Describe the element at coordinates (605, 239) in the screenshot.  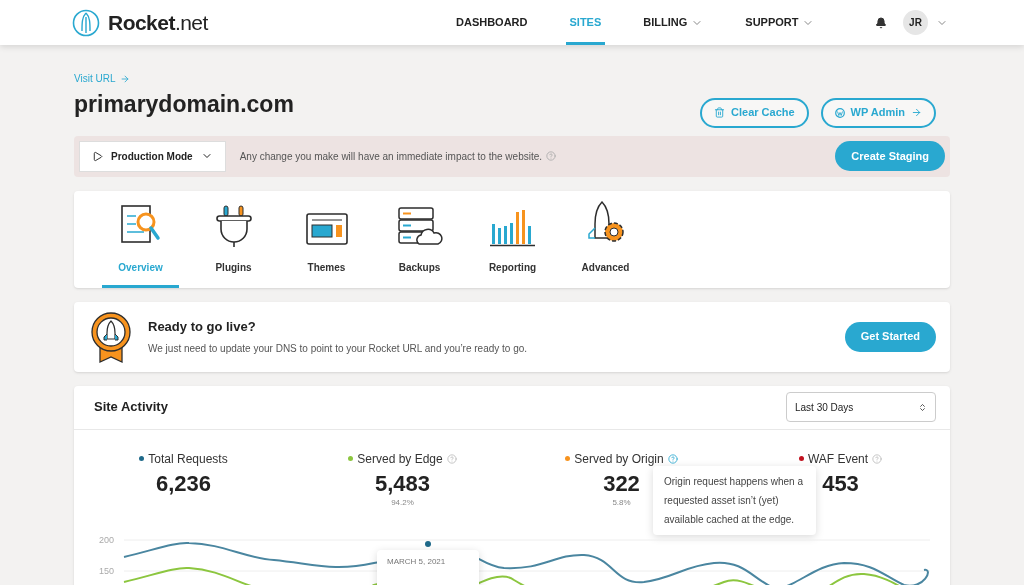
I see `section-tab: Advanced` at that location.